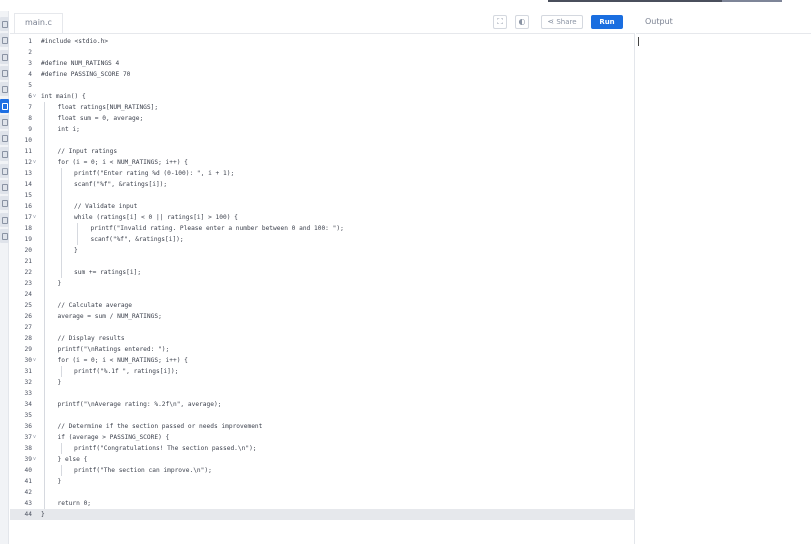 This screenshot has height=544, width=811. I want to click on code-line: 37 v if (average > PASSING_SCORE) {, so click(322, 437).